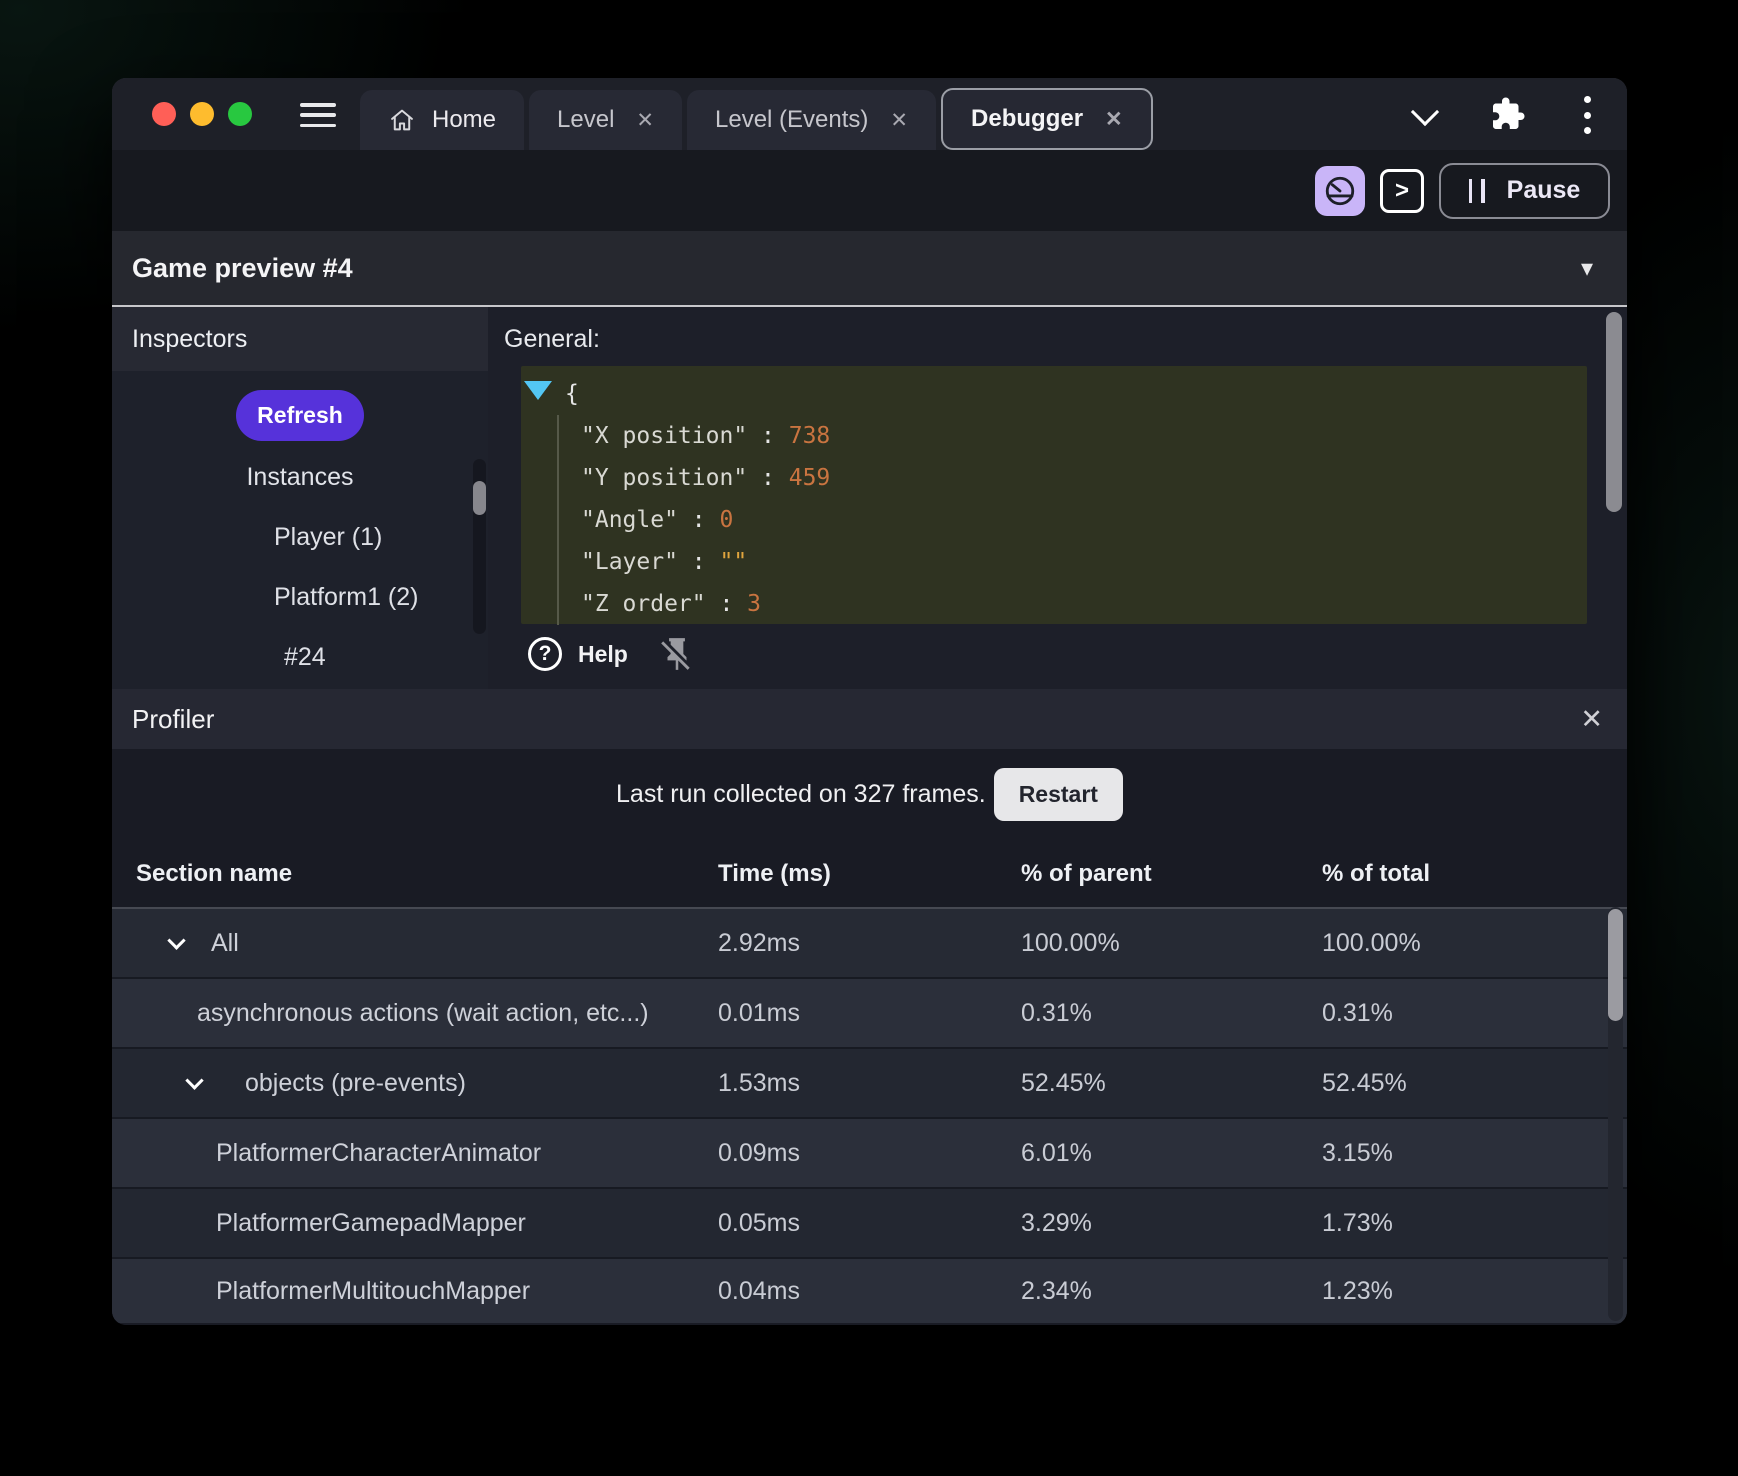 This screenshot has width=1738, height=1476. I want to click on time-cell: 0.05ms, so click(759, 1222).